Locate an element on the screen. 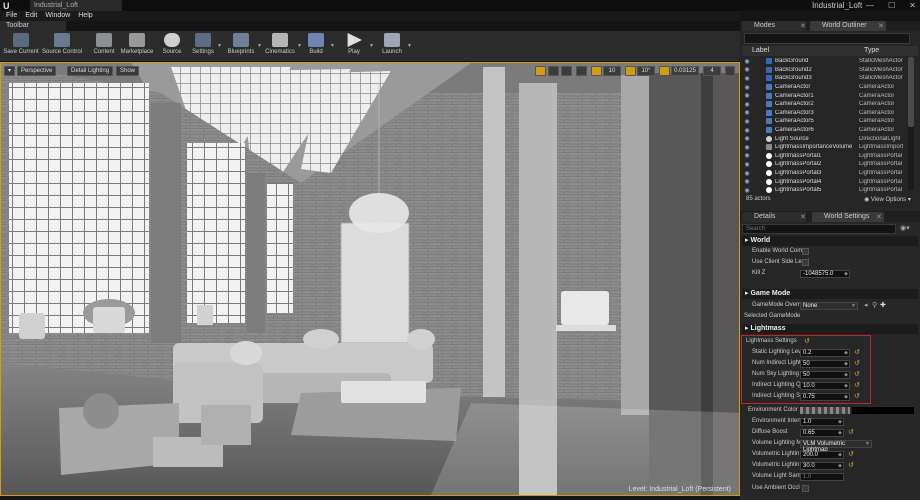  list-item: ◉ CameraActor2 CameraActor is located at coordinates (824, 104).